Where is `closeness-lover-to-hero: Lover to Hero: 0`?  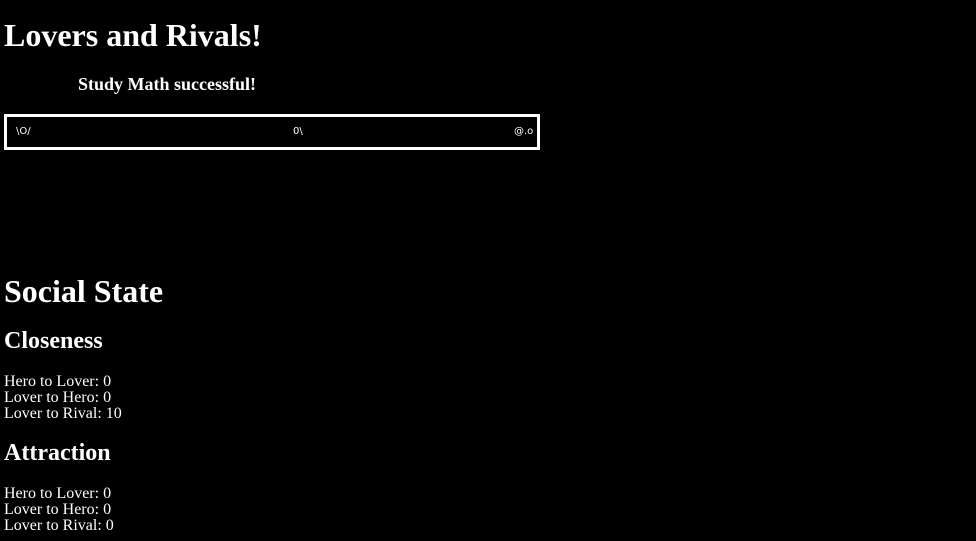 closeness-lover-to-hero: Lover to Hero: 0 is located at coordinates (63, 398).